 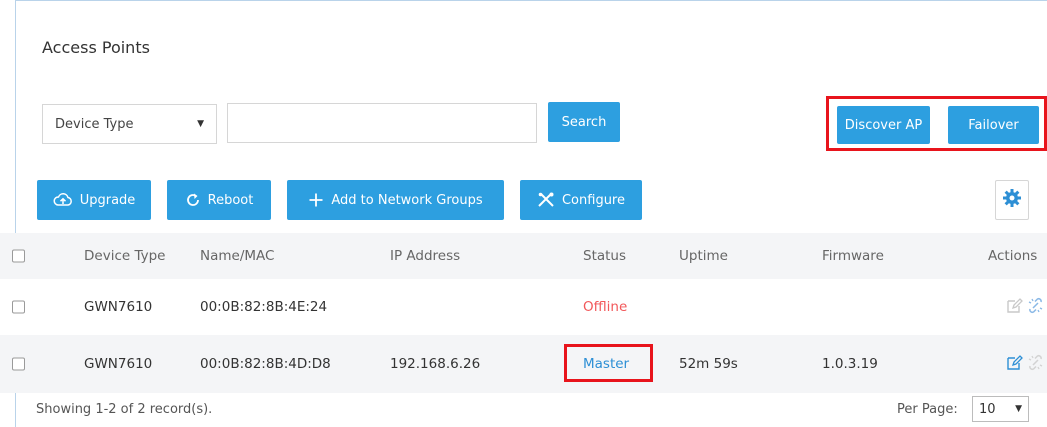 I want to click on row-ip: 192.168.6.26, so click(x=435, y=364).